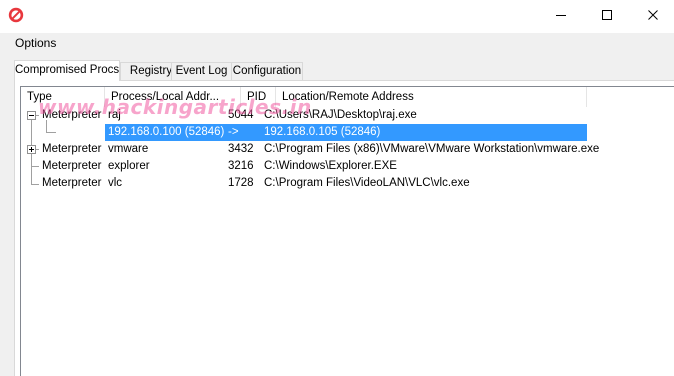 The height and width of the screenshot is (376, 674). Describe the element at coordinates (128, 149) in the screenshot. I see `cell-process: vmware` at that location.